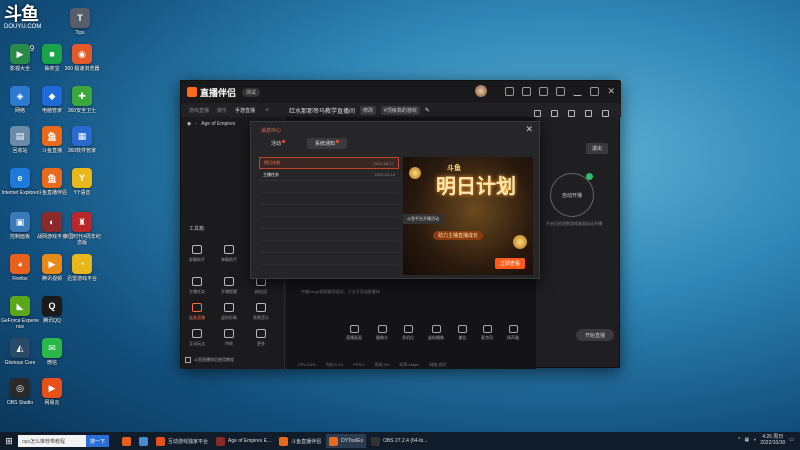 The image size is (800, 450). What do you see at coordinates (605, 113) in the screenshot?
I see `share-icon` at bounding box center [605, 113].